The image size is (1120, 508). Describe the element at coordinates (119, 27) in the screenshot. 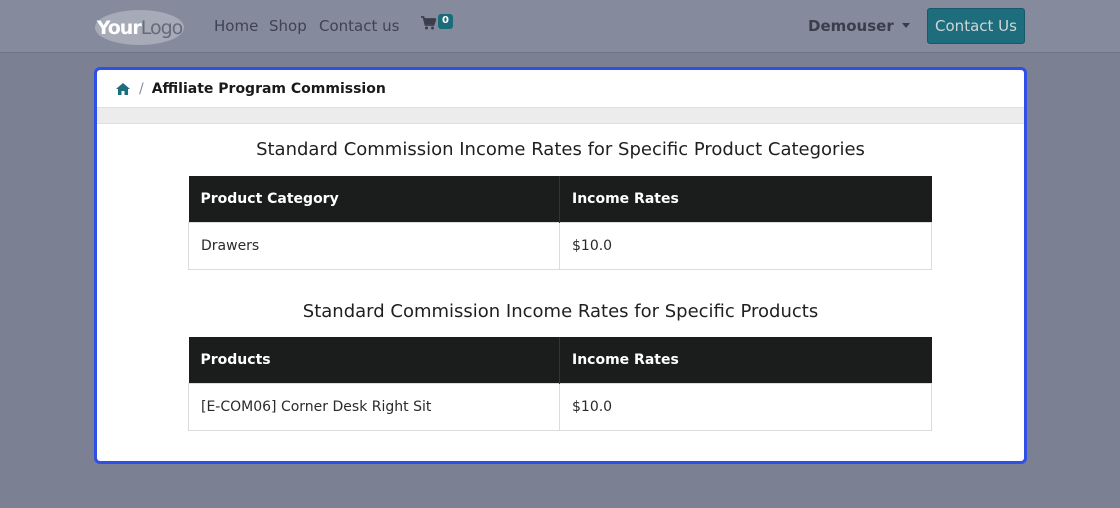

I see `logo-bold-text: Your` at that location.